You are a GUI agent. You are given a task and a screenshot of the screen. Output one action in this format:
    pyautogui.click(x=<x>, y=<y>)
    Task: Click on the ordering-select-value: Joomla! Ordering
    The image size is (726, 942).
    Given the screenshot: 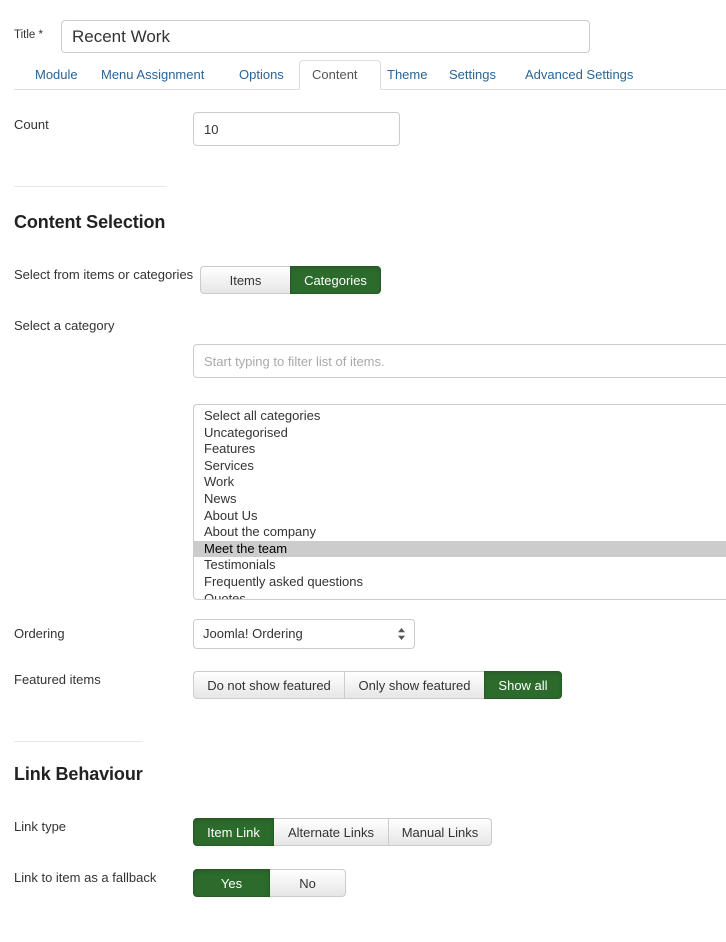 What is the action you would take?
    pyautogui.click(x=304, y=634)
    